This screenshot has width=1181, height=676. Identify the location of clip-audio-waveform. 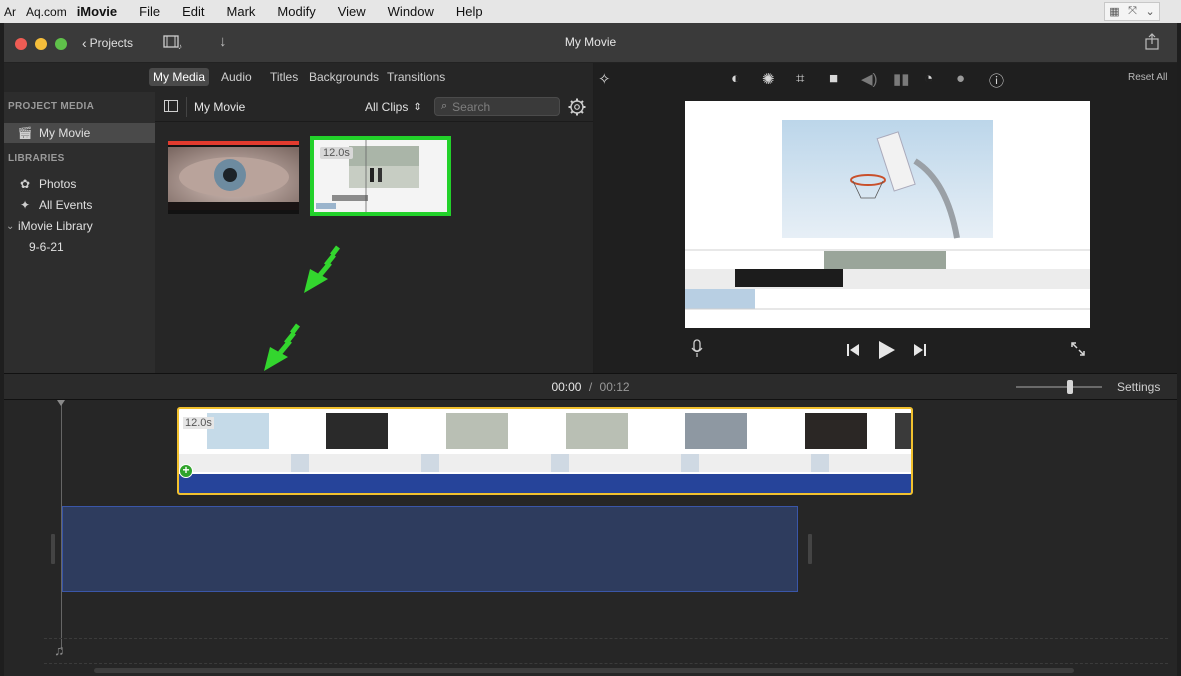
(545, 463).